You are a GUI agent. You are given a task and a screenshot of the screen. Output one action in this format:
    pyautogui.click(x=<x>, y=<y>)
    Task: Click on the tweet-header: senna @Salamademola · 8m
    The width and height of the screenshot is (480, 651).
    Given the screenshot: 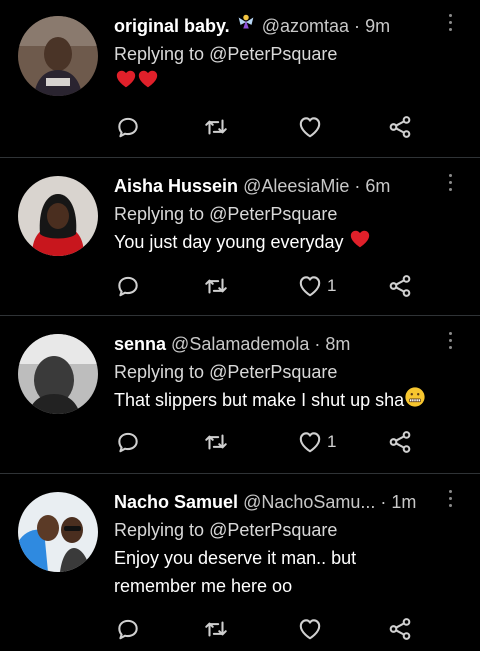 What is the action you would take?
    pyautogui.click(x=277, y=344)
    